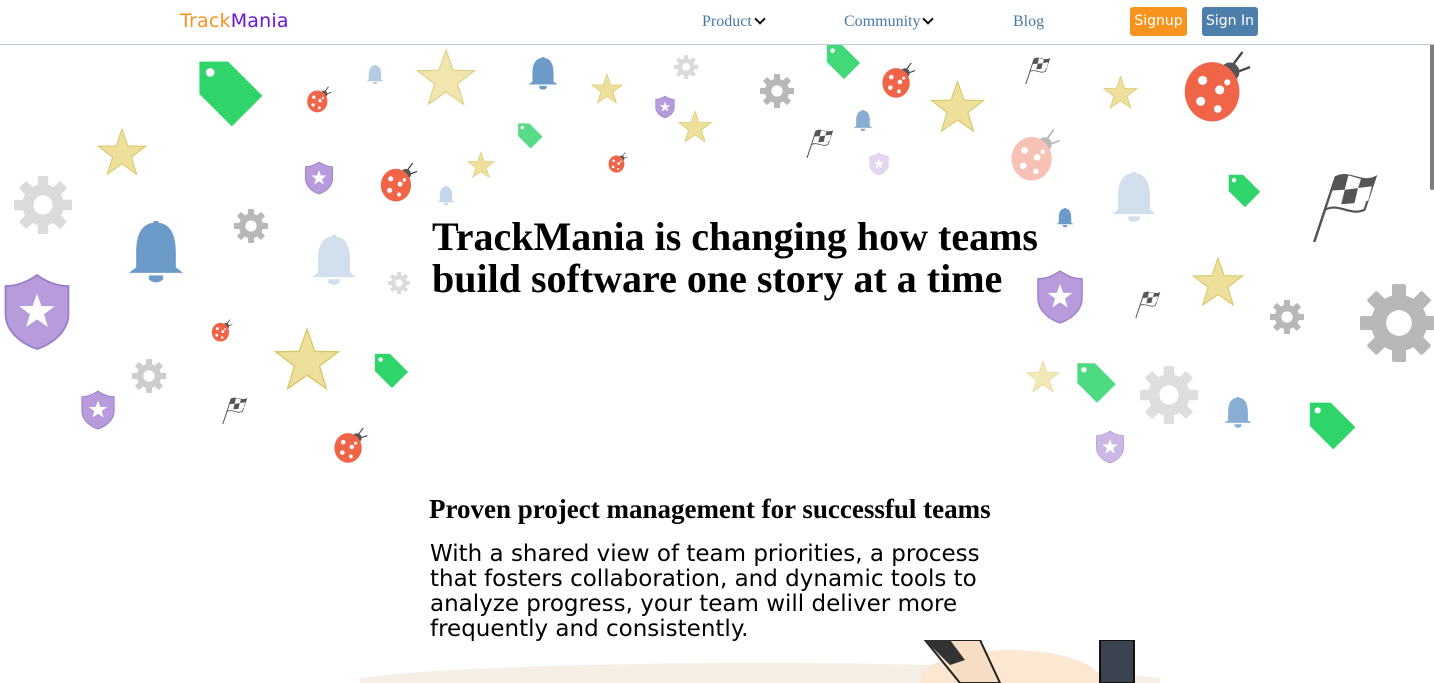  Describe the element at coordinates (205, 21) in the screenshot. I see `logo-track-text: Track` at that location.